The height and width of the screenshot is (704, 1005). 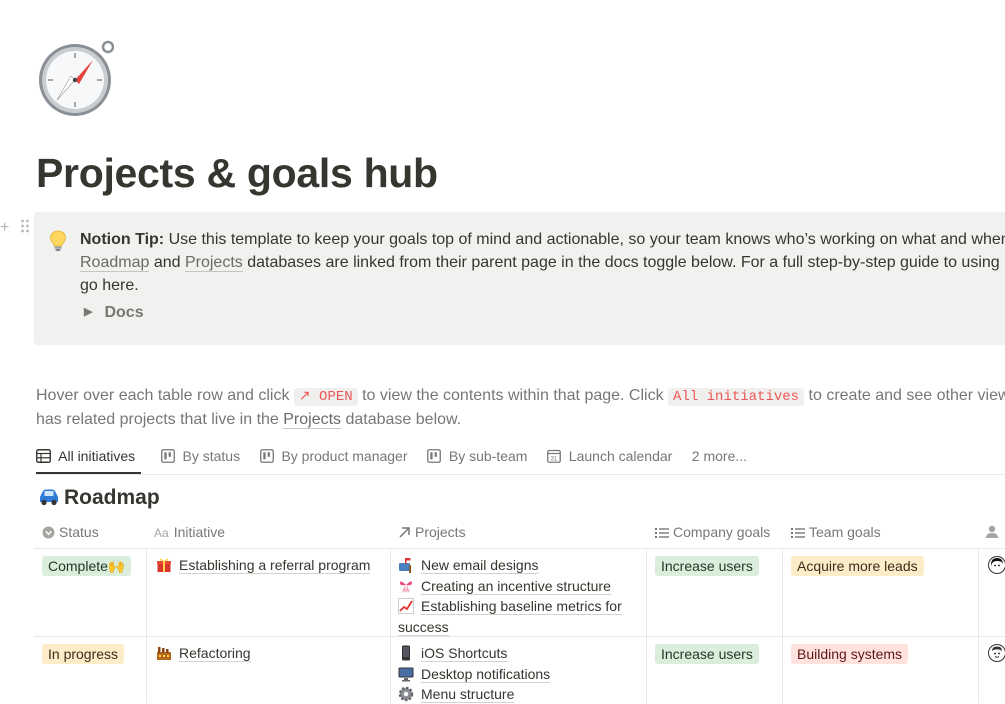 I want to click on roadmap-link: Roadmap, so click(x=114, y=263).